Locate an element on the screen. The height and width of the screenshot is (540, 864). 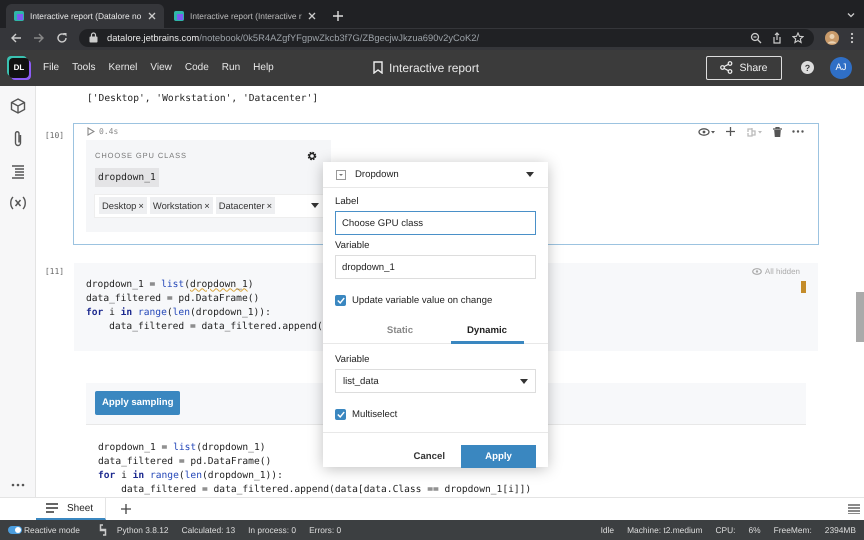
star-icon is located at coordinates (798, 38).